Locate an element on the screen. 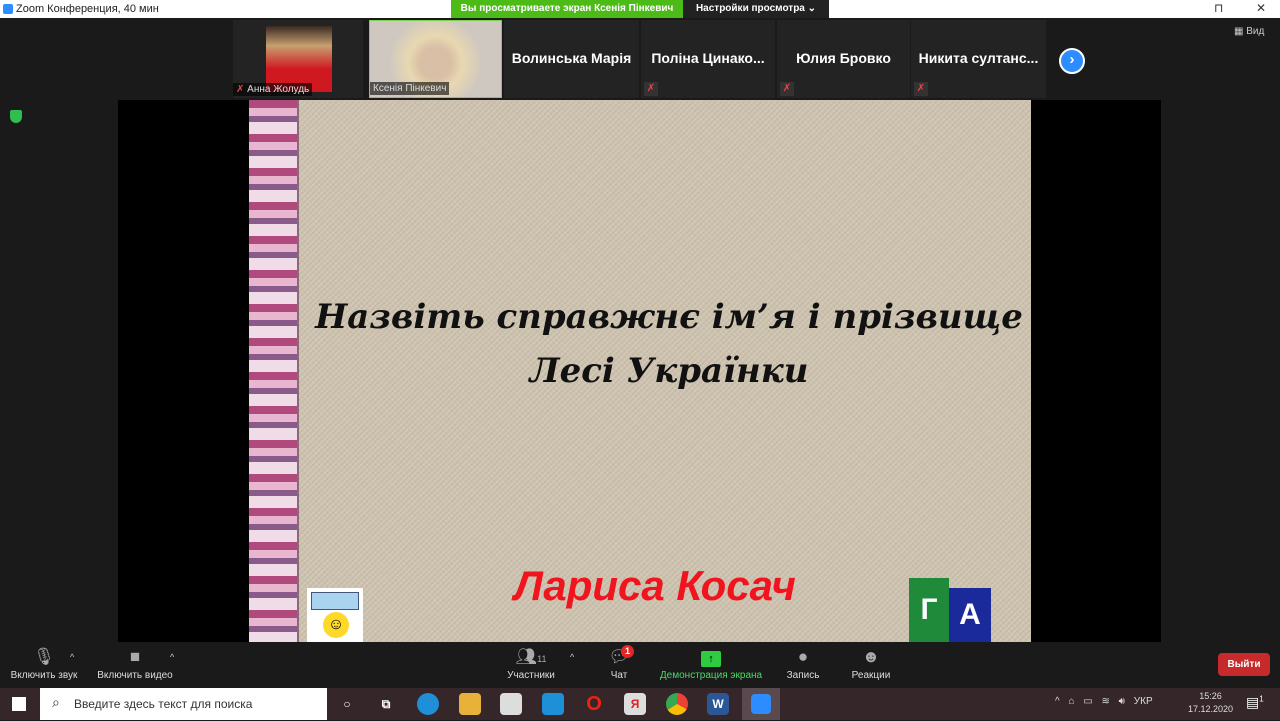 The image size is (1280, 721). participant-tile: Поліна Цинако... ✗ is located at coordinates (708, 59).